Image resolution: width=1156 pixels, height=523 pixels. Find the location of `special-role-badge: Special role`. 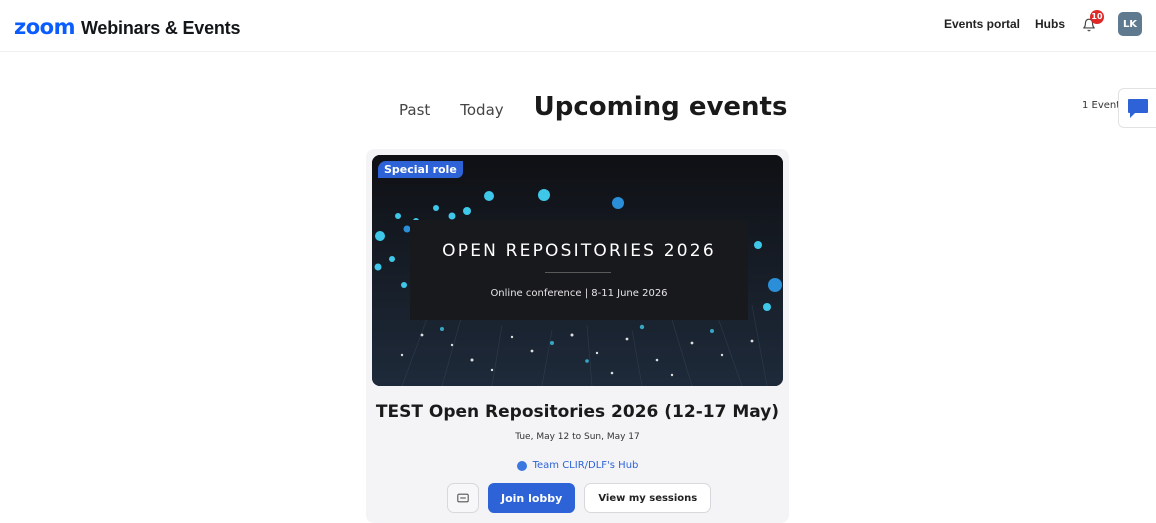

special-role-badge: Special role is located at coordinates (420, 169).